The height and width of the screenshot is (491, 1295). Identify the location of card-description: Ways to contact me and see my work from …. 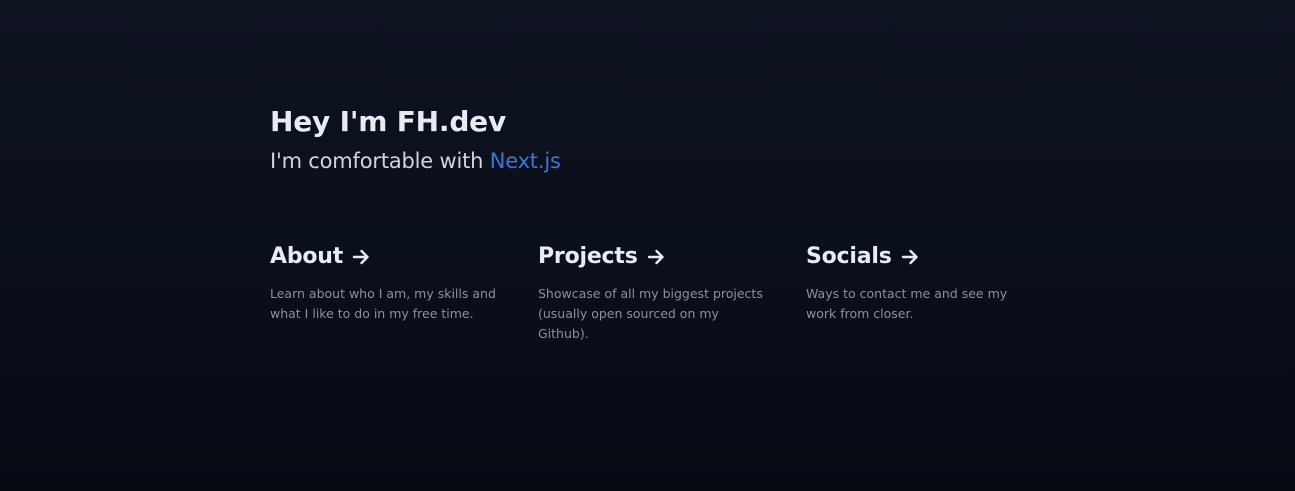
(907, 303).